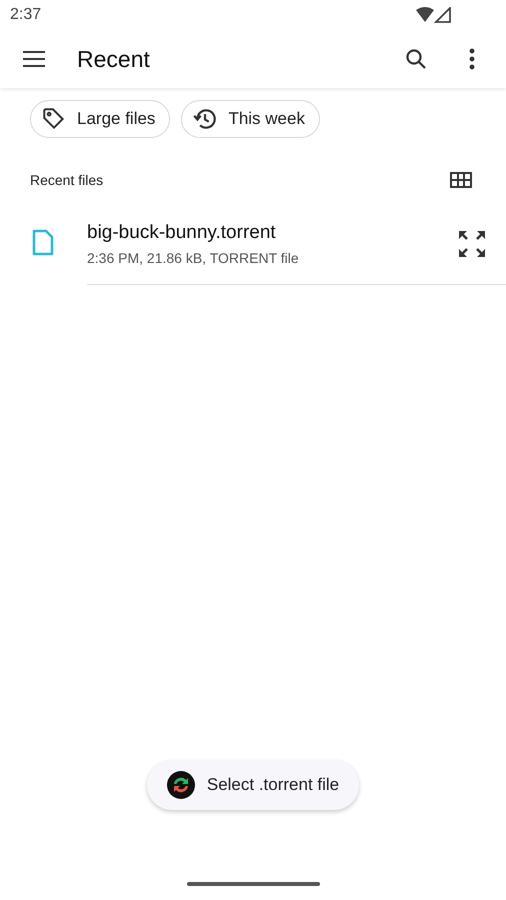 The width and height of the screenshot is (506, 900). Describe the element at coordinates (250, 119) in the screenshot. I see `filter-chip: This week` at that location.